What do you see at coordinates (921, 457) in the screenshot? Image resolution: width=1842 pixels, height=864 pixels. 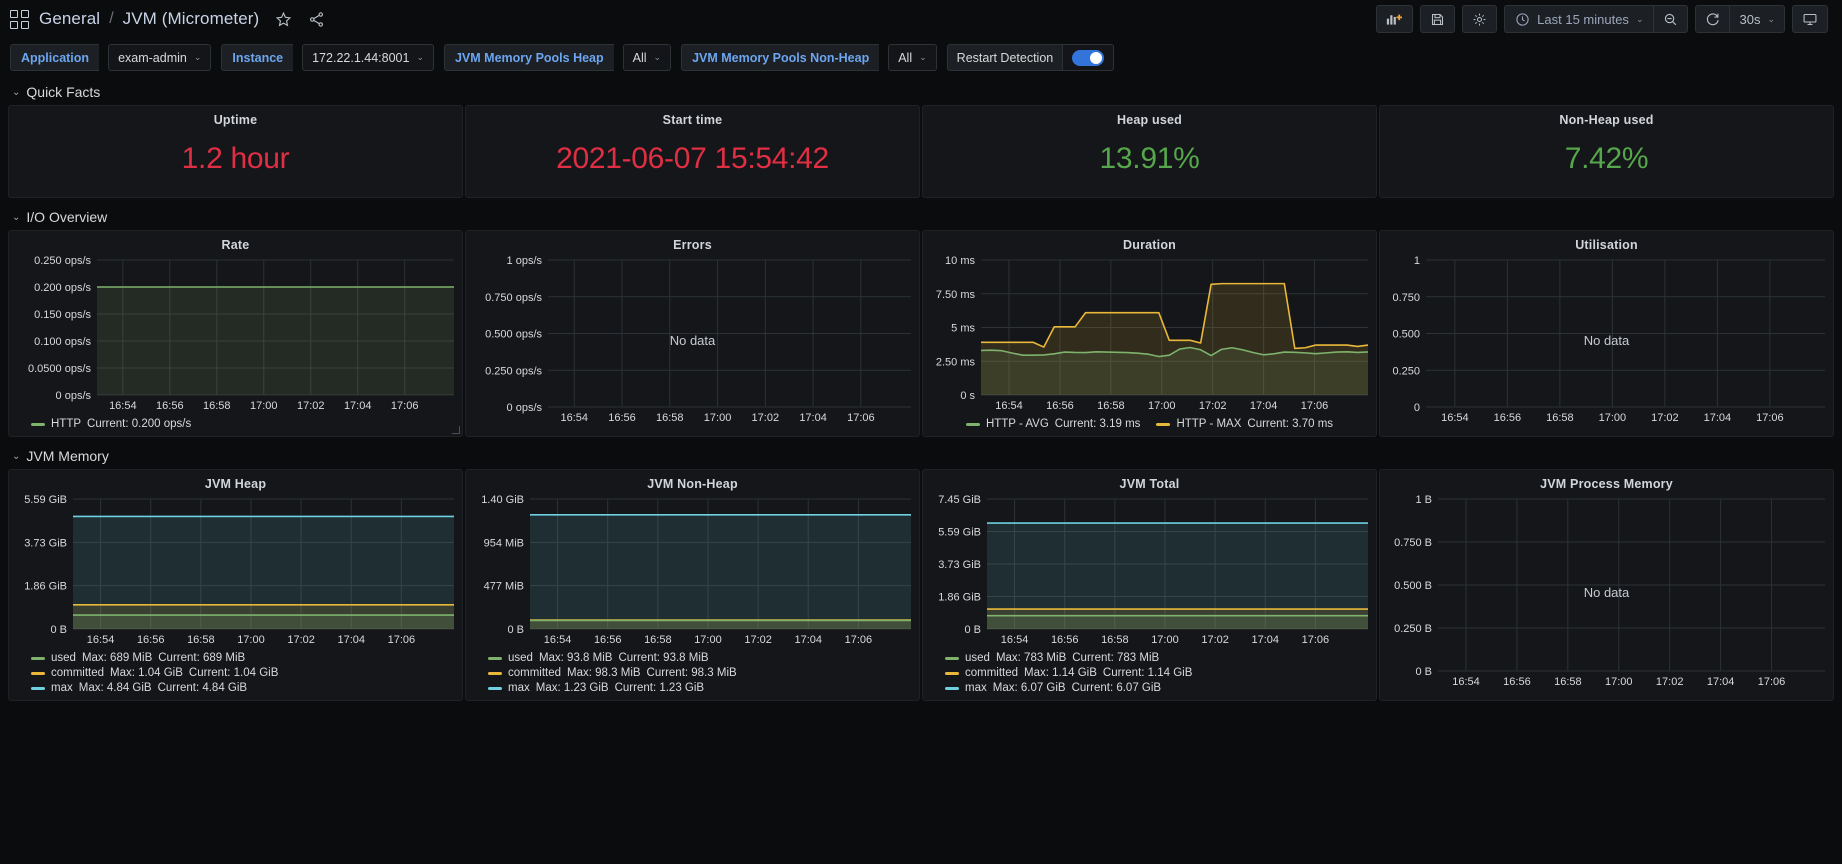 I see `section-header-jvm-memory: ⌄ JVM Memory` at bounding box center [921, 457].